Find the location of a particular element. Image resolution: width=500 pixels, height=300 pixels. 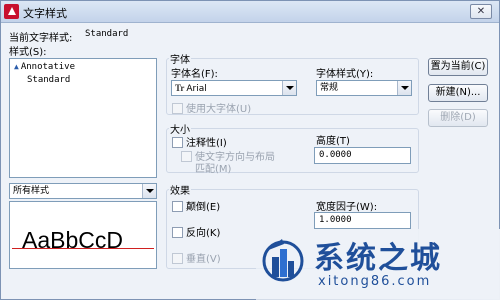

font-group-title: 字体 is located at coordinates (180, 58).